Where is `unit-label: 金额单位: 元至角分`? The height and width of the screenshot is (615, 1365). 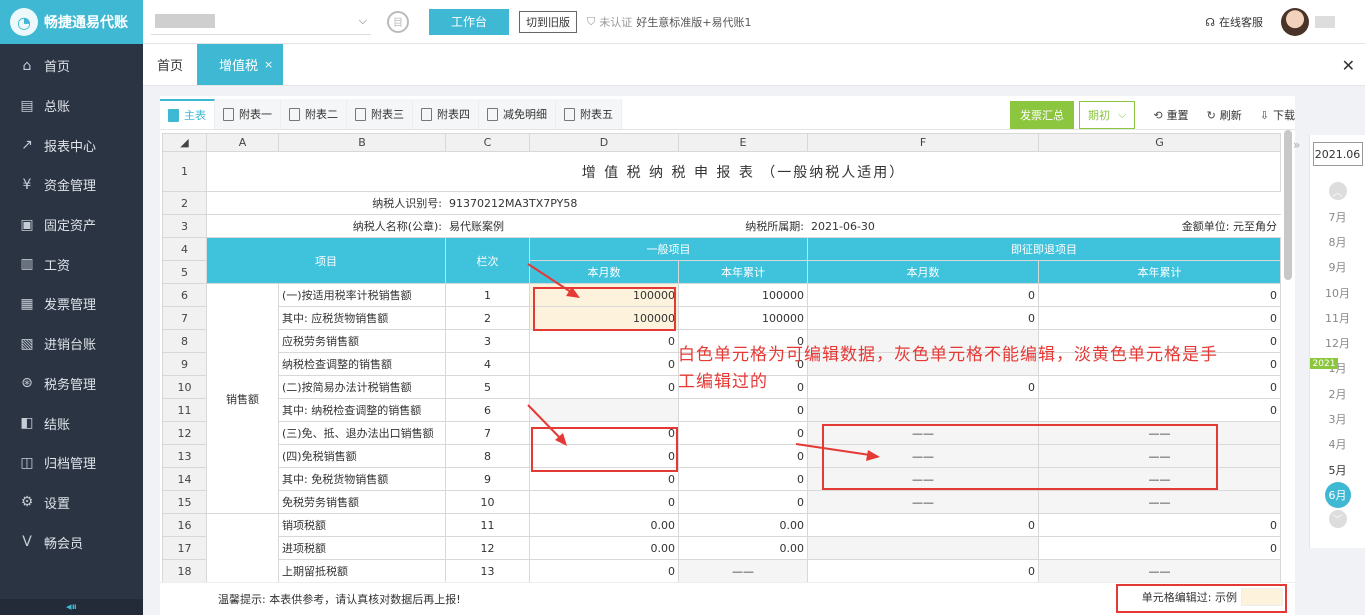
unit-label: 金额单位: 元至角分 is located at coordinates (1159, 226).